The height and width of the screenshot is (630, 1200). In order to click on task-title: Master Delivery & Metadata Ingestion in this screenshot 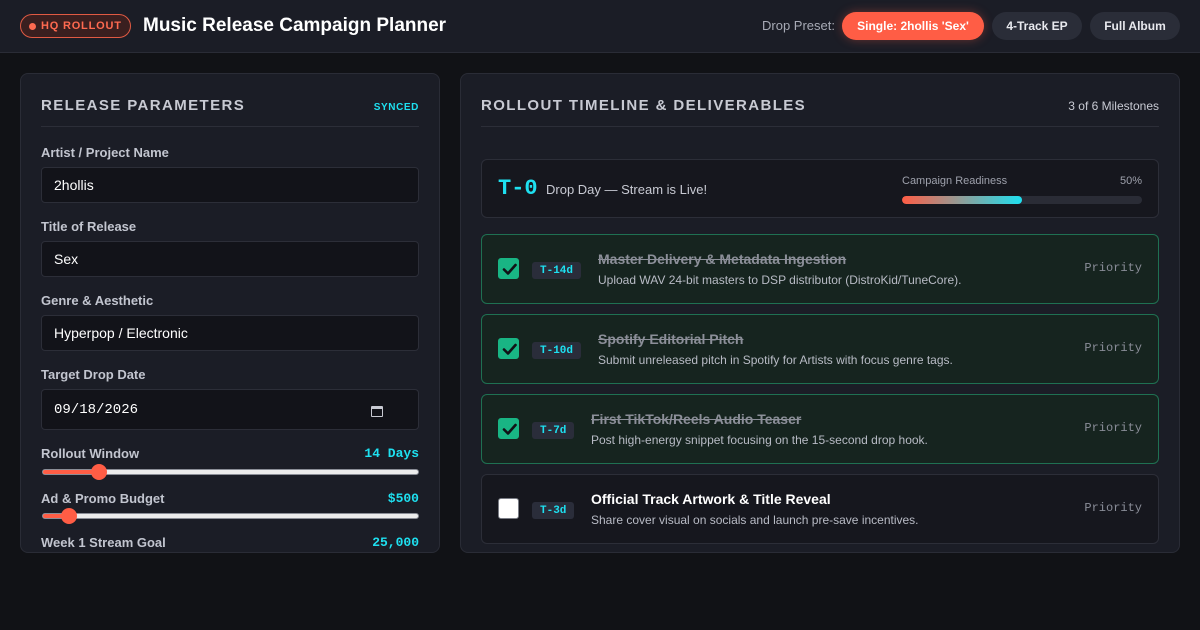, I will do `click(722, 259)`.